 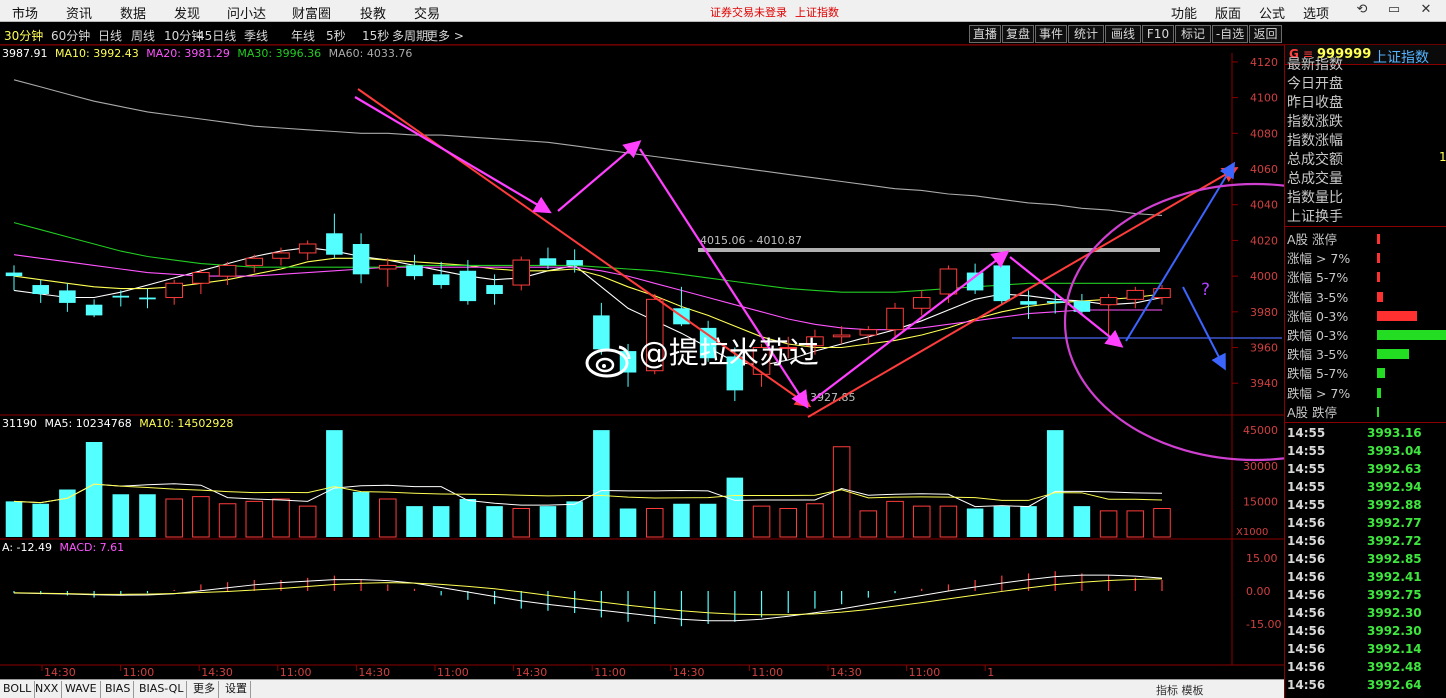 I want to click on indicator-template-label: 指标 模板, so click(x=1180, y=690).